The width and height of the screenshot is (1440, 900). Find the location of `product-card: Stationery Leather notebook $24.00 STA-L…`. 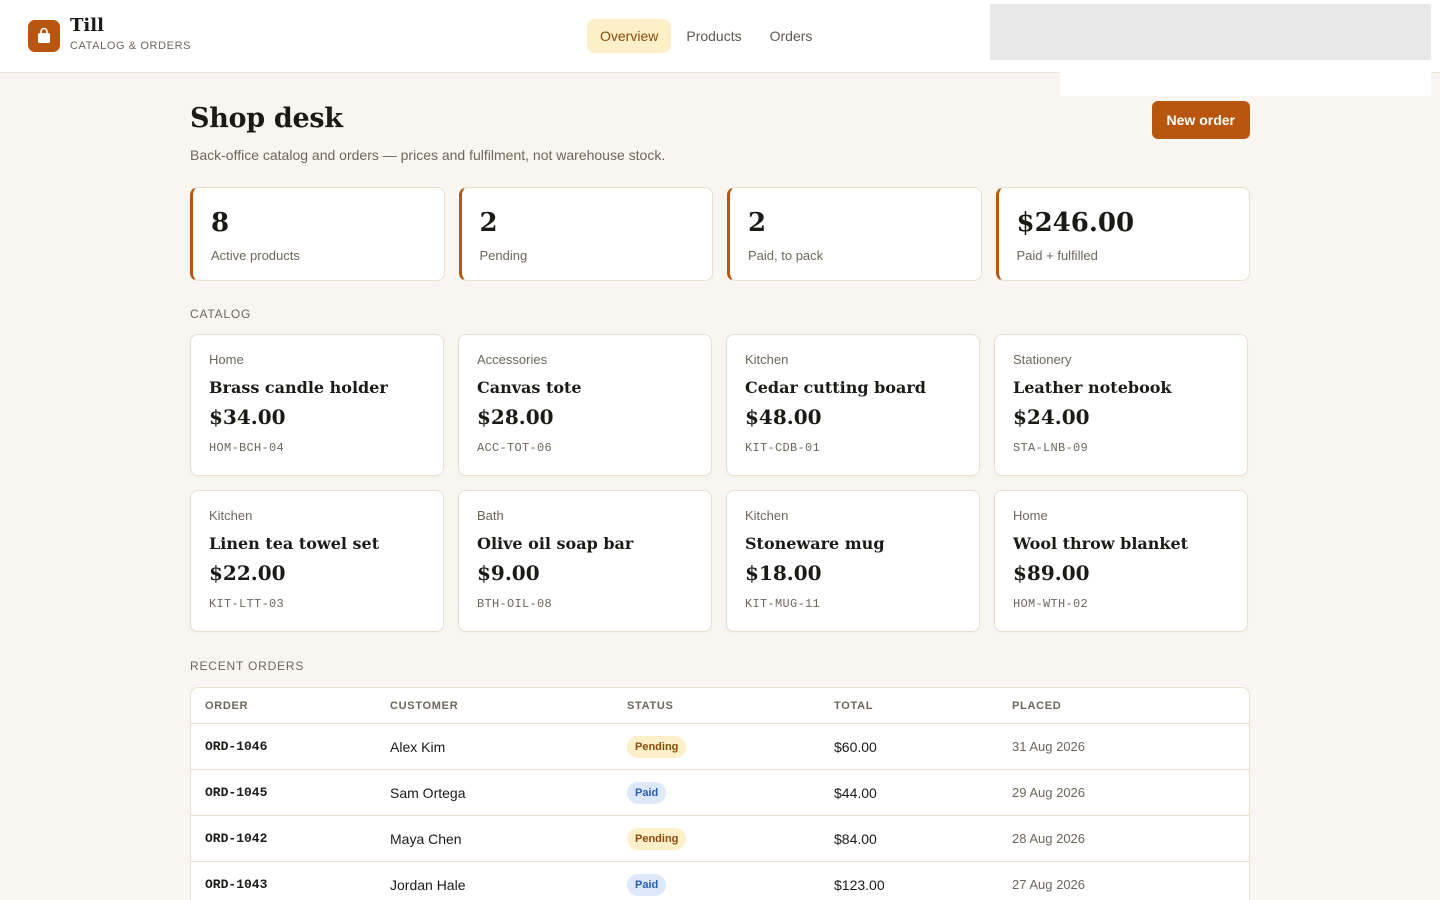

product-card: Stationery Leather notebook $24.00 STA-L… is located at coordinates (1121, 405).